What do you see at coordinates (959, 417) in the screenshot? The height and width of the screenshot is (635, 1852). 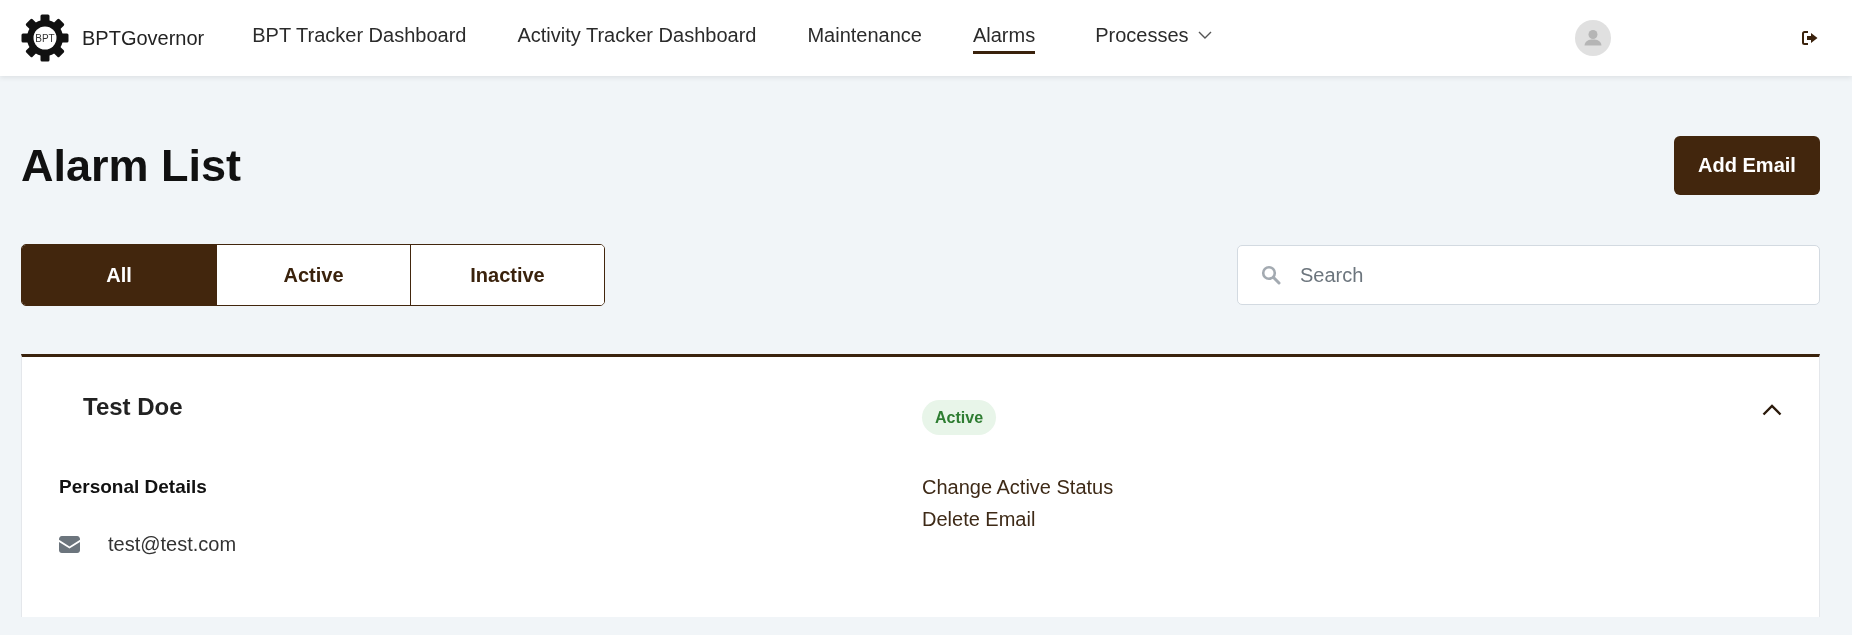 I see `status-badge: Active` at bounding box center [959, 417].